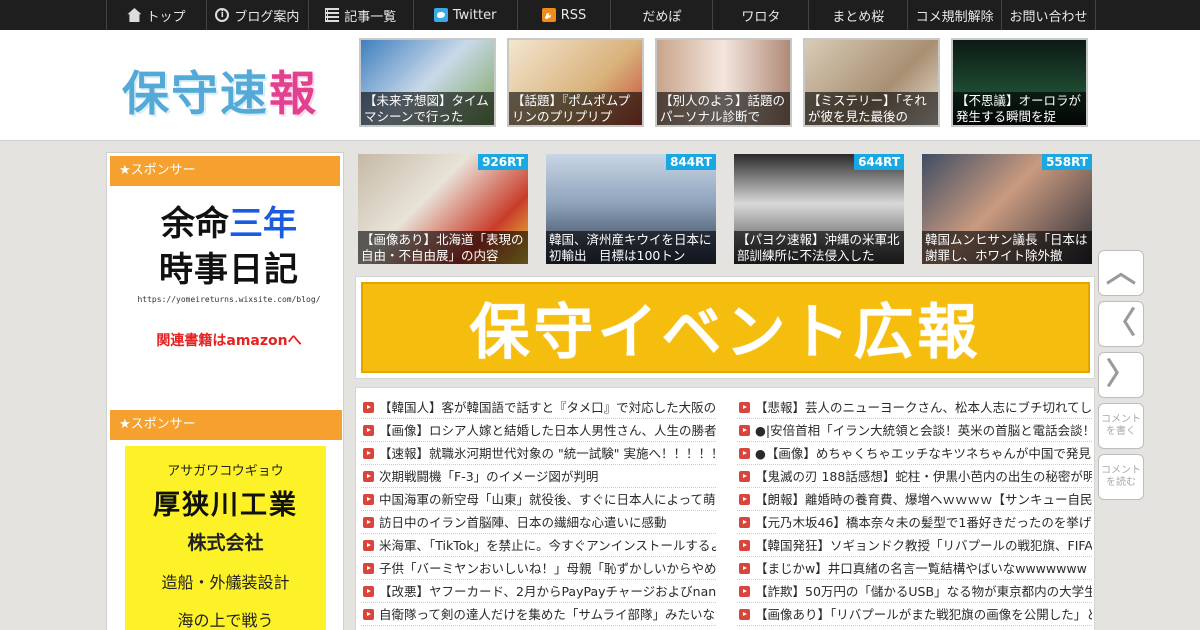  I want to click on ranking-thumb-caption: 韓国、済州産キウイを日本に初輸出 目標は100トン, so click(631, 247).